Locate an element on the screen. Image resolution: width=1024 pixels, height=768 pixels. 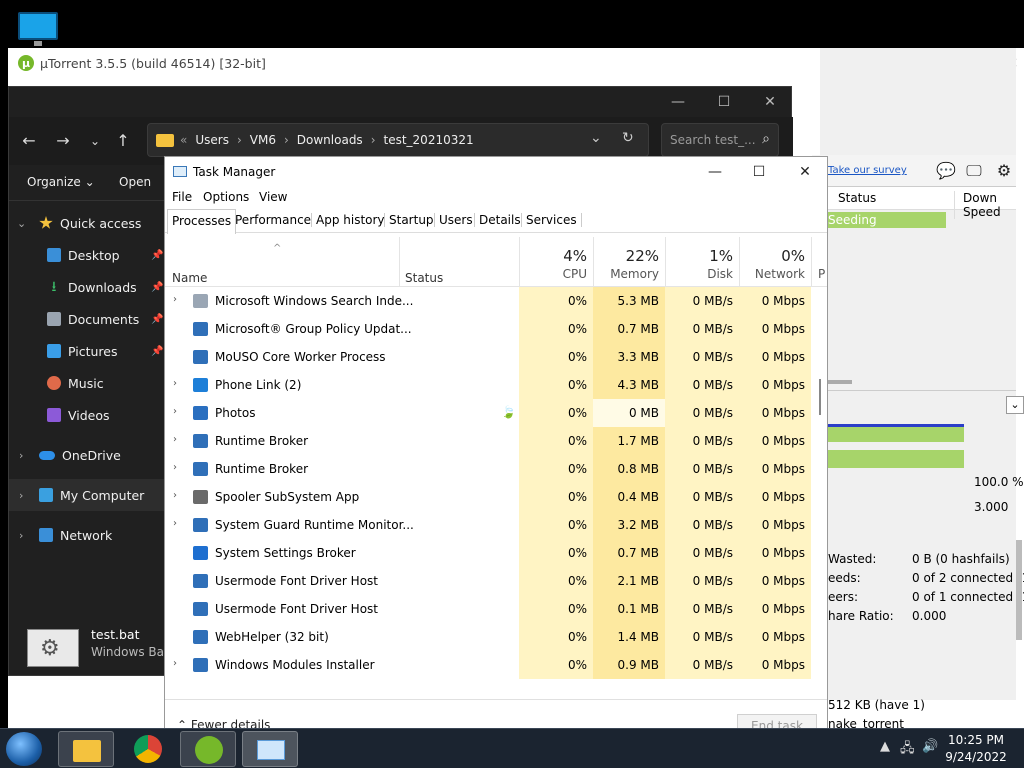
forward-arrow-icon: → is located at coordinates (63, 141).